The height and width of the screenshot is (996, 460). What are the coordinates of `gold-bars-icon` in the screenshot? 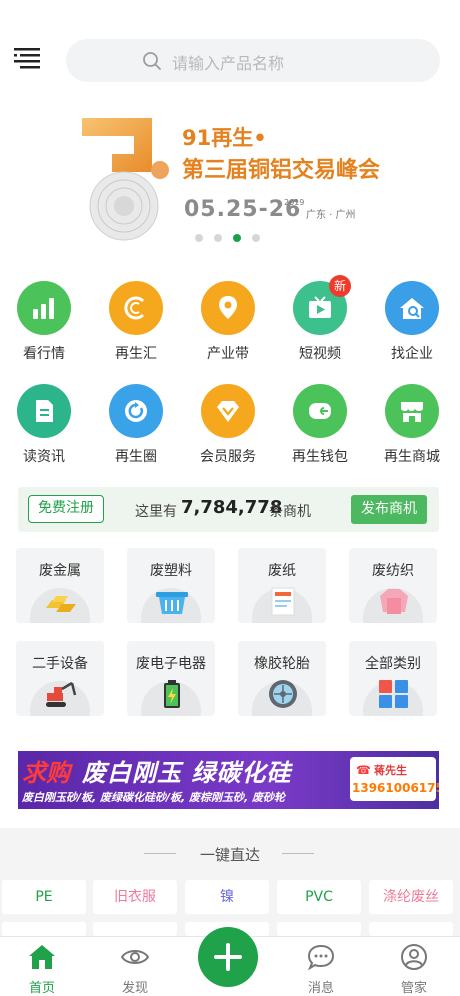 It's located at (61, 604).